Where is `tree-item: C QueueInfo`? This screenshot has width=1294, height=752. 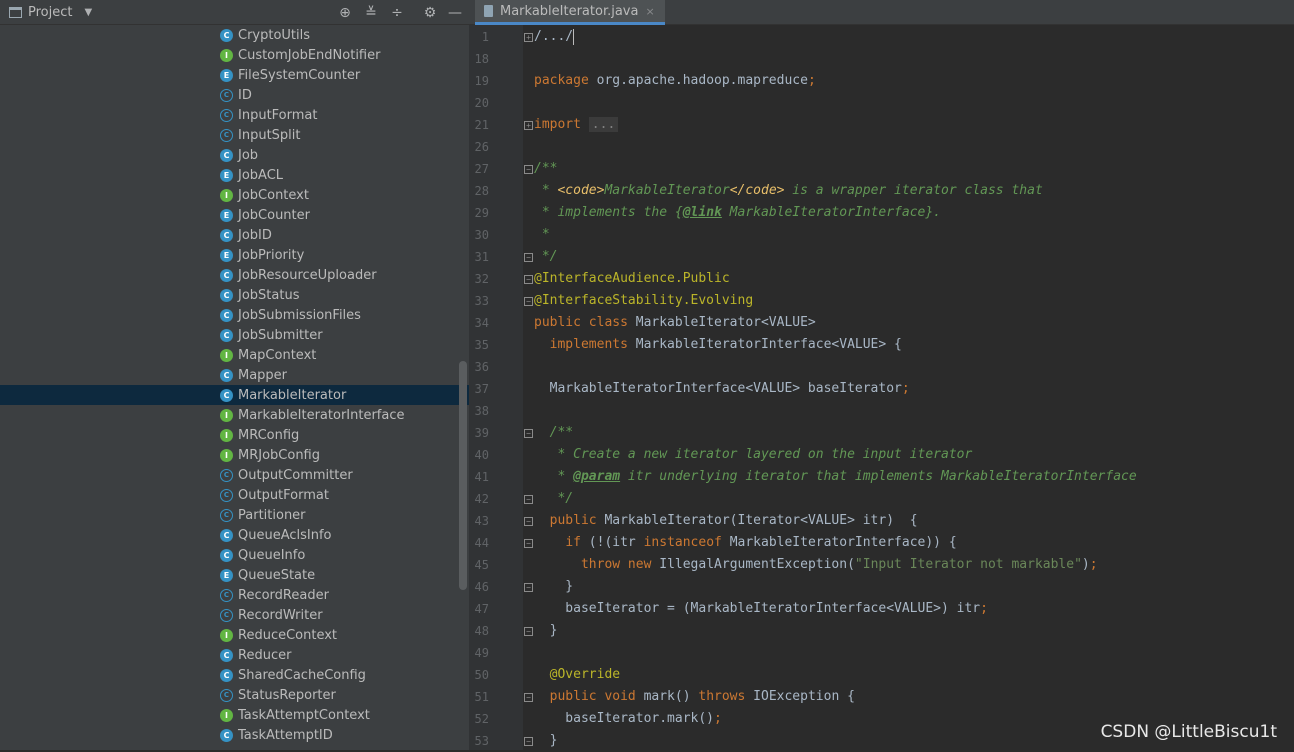 tree-item: C QueueInfo is located at coordinates (234, 555).